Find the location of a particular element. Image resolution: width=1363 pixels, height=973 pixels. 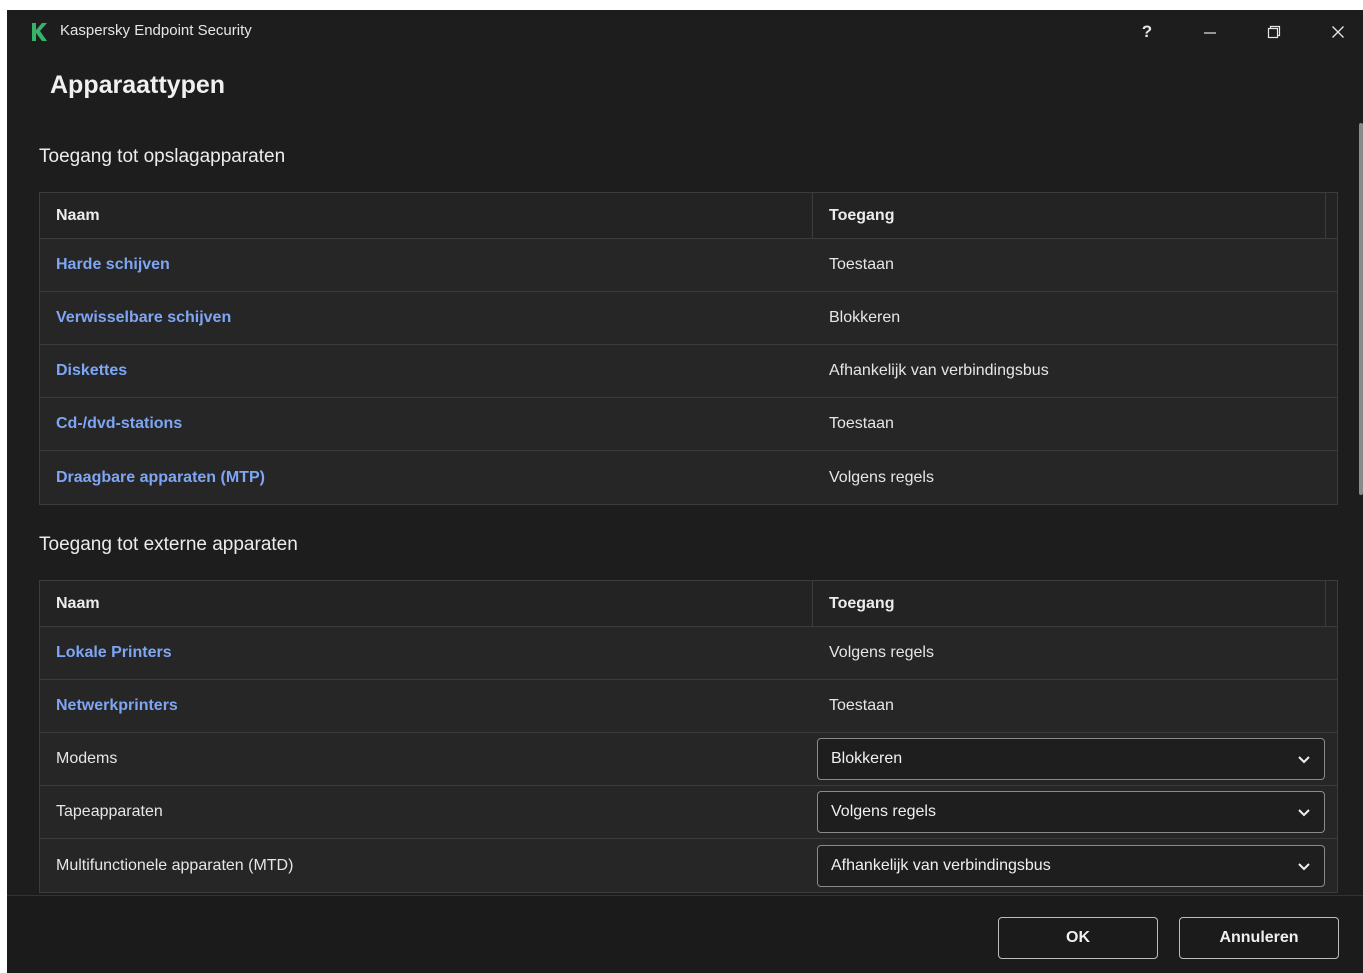

page-title: Apparaattypen is located at coordinates (138, 85).